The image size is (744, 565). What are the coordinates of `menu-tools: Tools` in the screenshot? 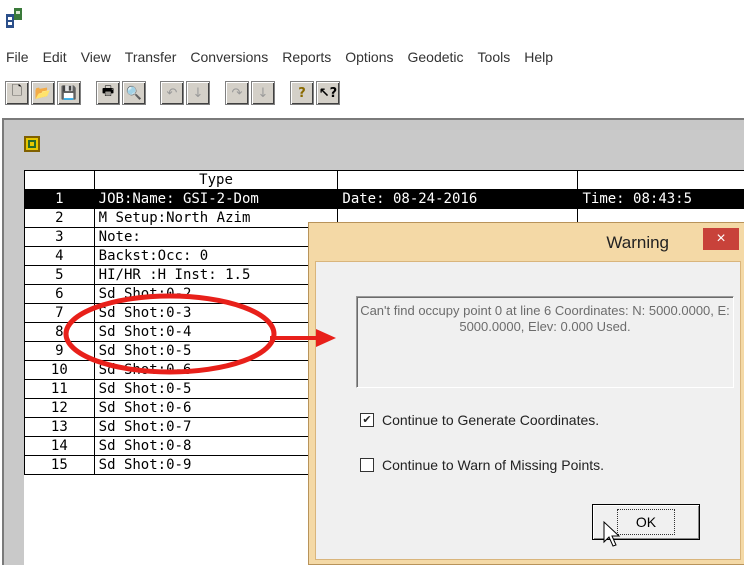 It's located at (494, 57).